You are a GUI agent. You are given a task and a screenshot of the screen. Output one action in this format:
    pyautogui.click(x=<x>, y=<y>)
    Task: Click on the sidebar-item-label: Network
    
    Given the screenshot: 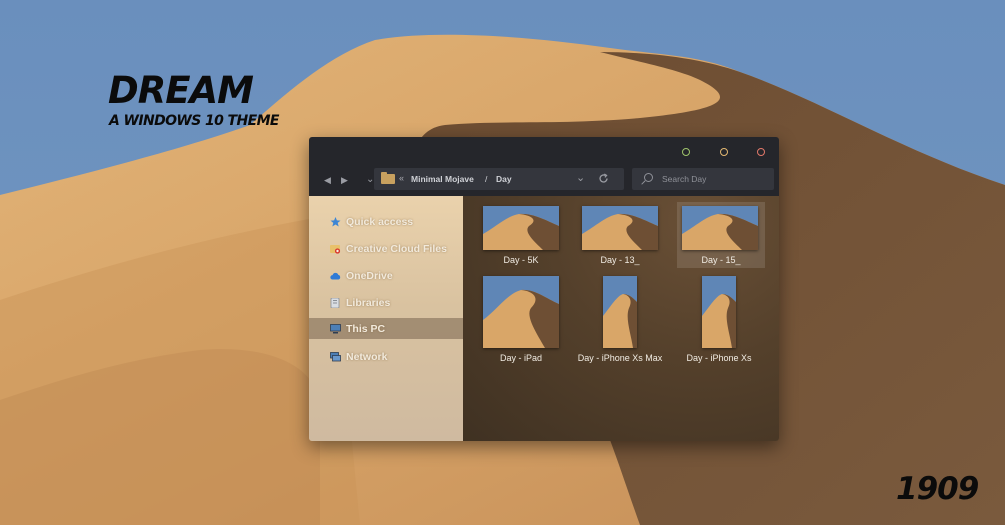 What is the action you would take?
    pyautogui.click(x=367, y=357)
    